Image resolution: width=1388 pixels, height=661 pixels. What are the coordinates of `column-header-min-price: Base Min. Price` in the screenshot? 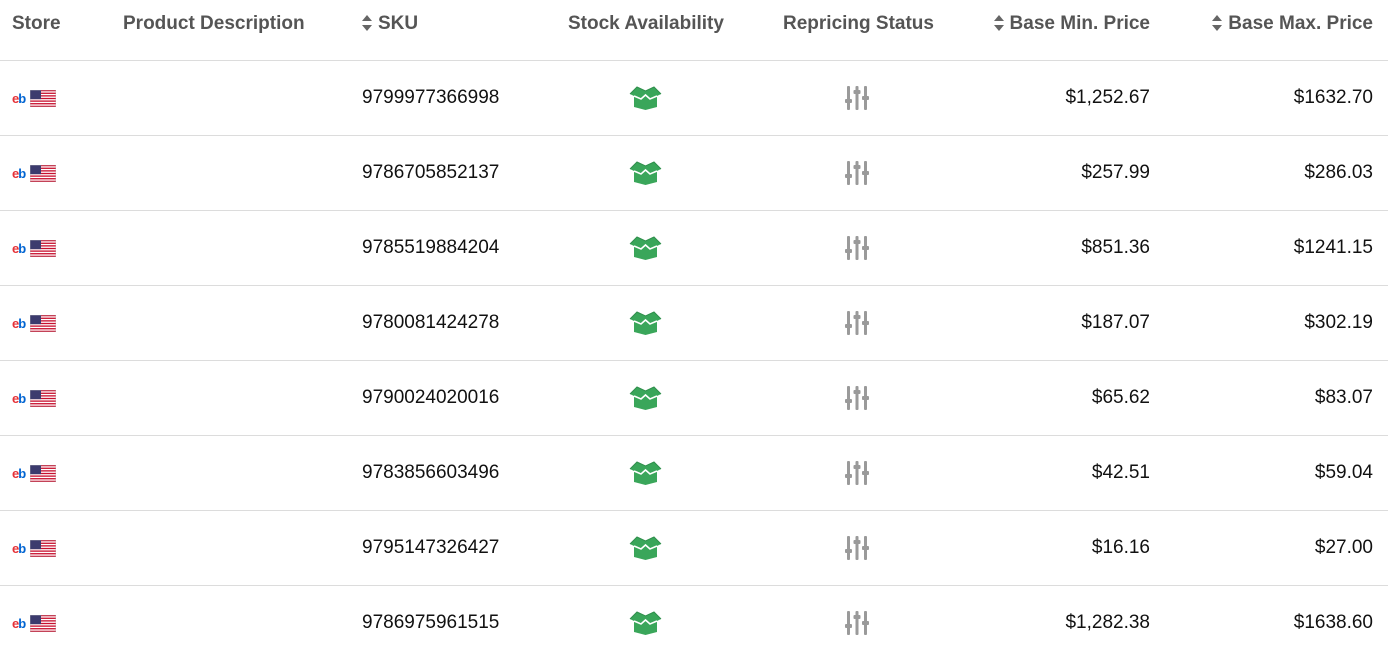 It's located at (1071, 24).